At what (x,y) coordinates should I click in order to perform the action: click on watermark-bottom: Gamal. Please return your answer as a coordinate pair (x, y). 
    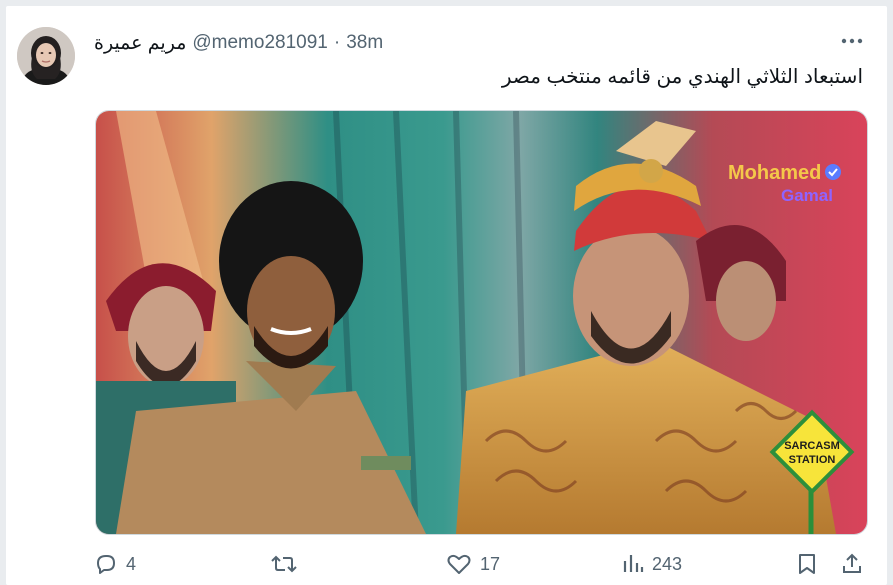
    Looking at the image, I should click on (807, 195).